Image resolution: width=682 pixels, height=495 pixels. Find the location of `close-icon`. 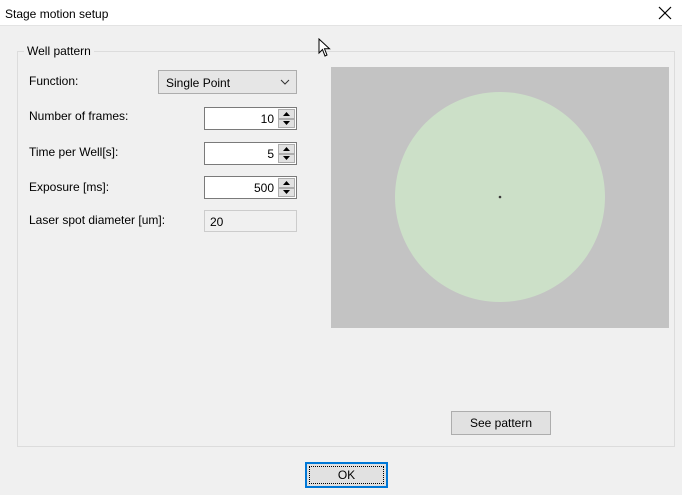

close-icon is located at coordinates (665, 13).